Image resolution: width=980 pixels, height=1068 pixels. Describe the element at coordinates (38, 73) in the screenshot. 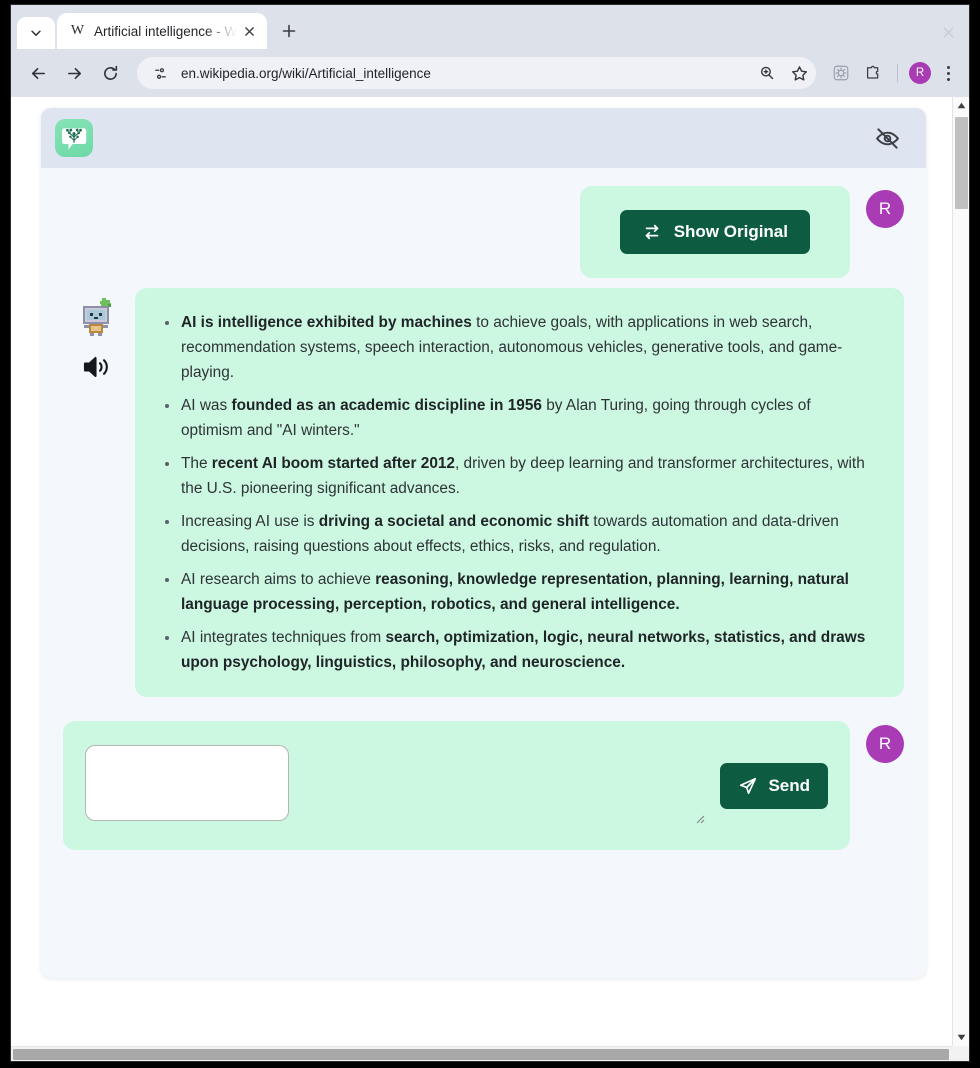

I see `back-arrow-icon` at that location.